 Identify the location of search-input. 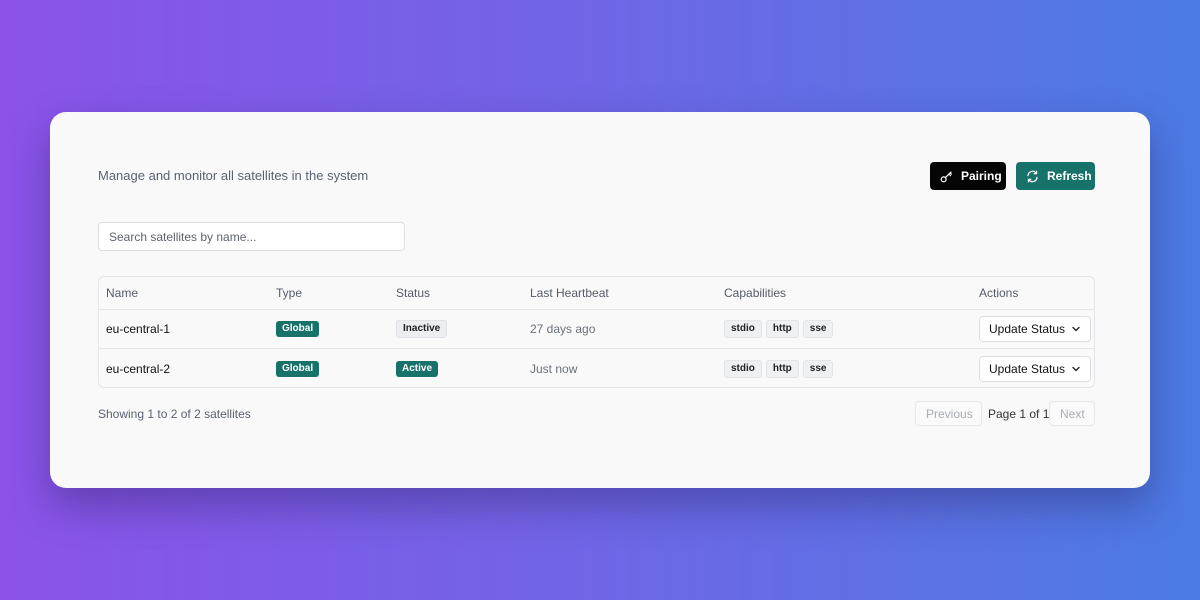
(251, 236).